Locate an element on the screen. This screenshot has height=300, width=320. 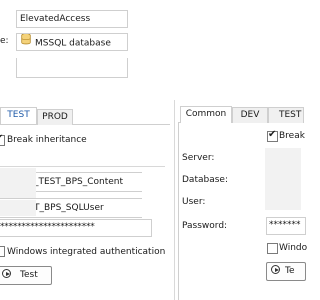
database-label: Database: is located at coordinates (205, 180).